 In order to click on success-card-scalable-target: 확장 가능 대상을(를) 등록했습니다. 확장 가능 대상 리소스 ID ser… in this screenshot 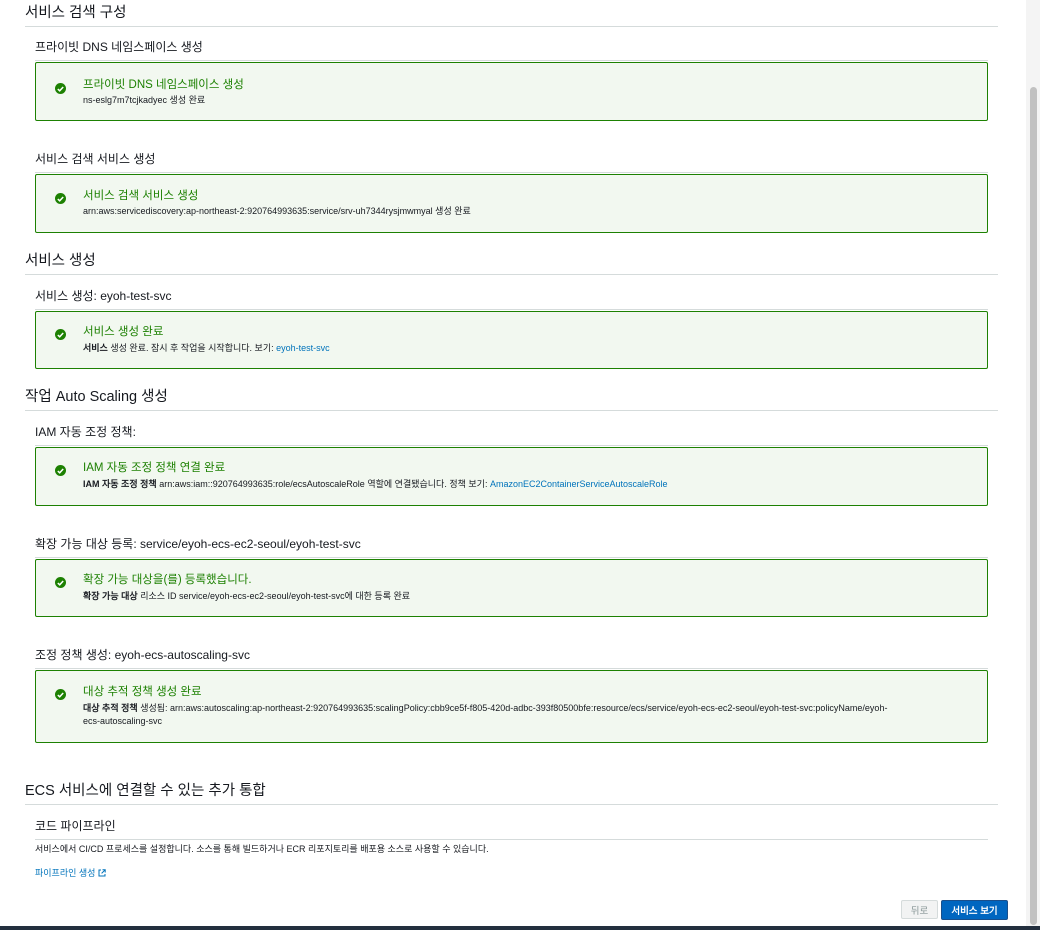, I will do `click(511, 588)`.